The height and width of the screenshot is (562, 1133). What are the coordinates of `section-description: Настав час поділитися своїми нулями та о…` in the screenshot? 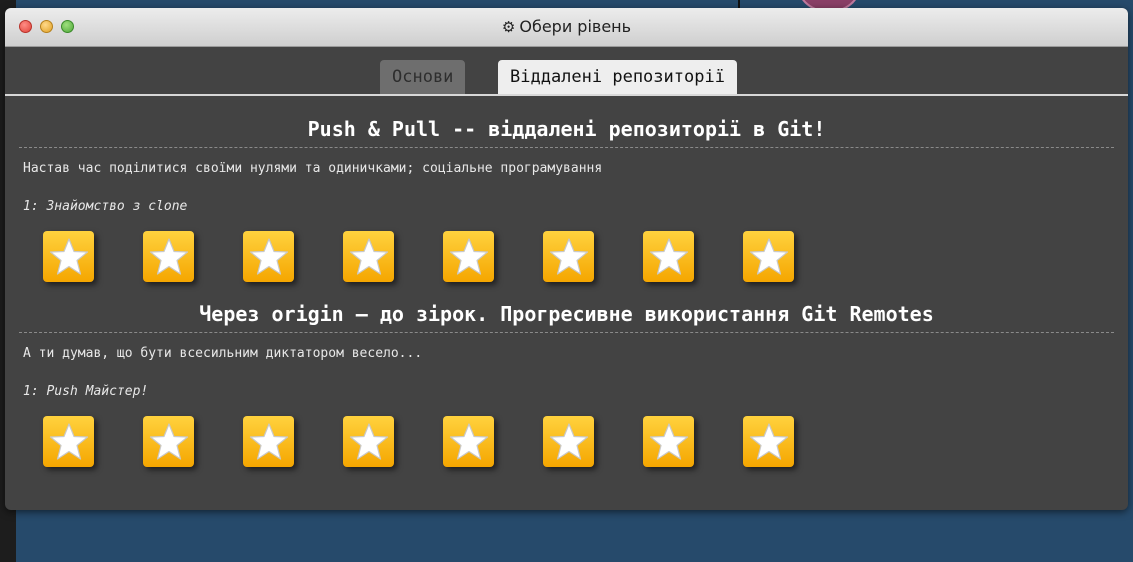 It's located at (313, 168).